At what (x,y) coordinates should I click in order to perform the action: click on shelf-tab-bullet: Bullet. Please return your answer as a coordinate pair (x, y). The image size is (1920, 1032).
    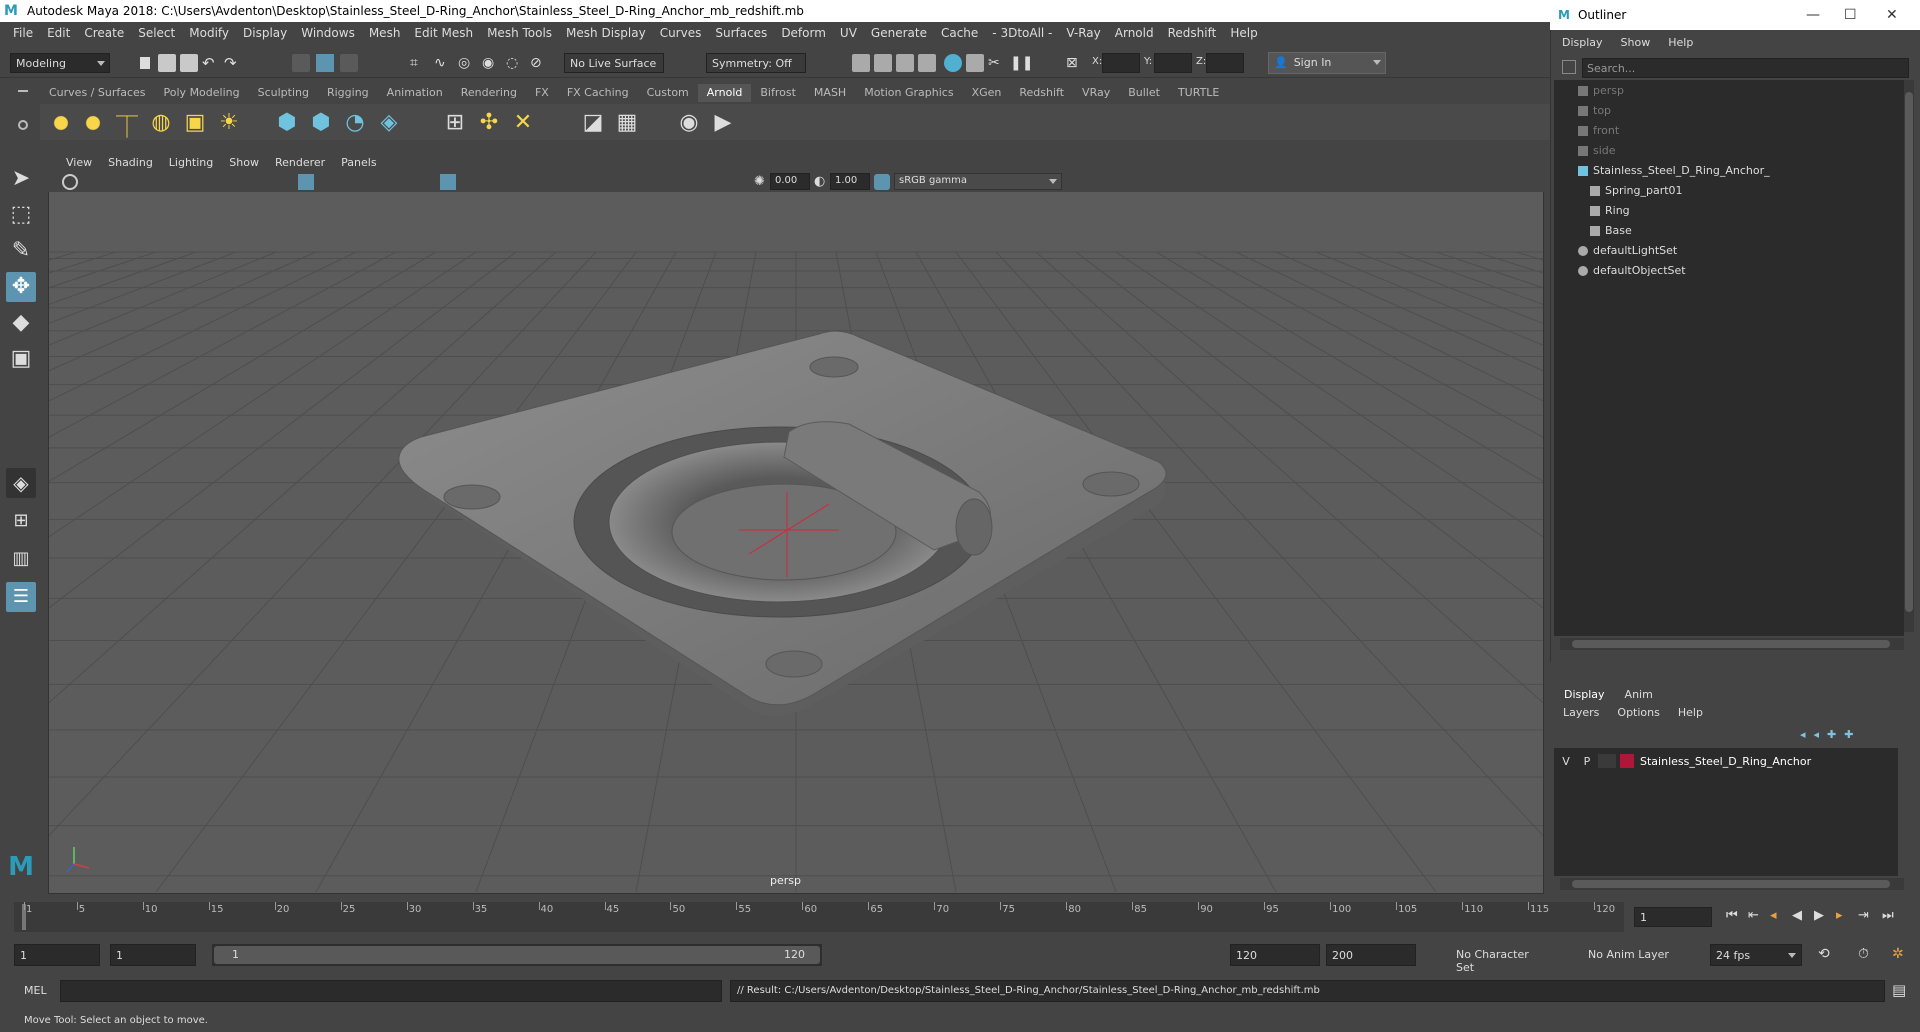
    Looking at the image, I should click on (1144, 93).